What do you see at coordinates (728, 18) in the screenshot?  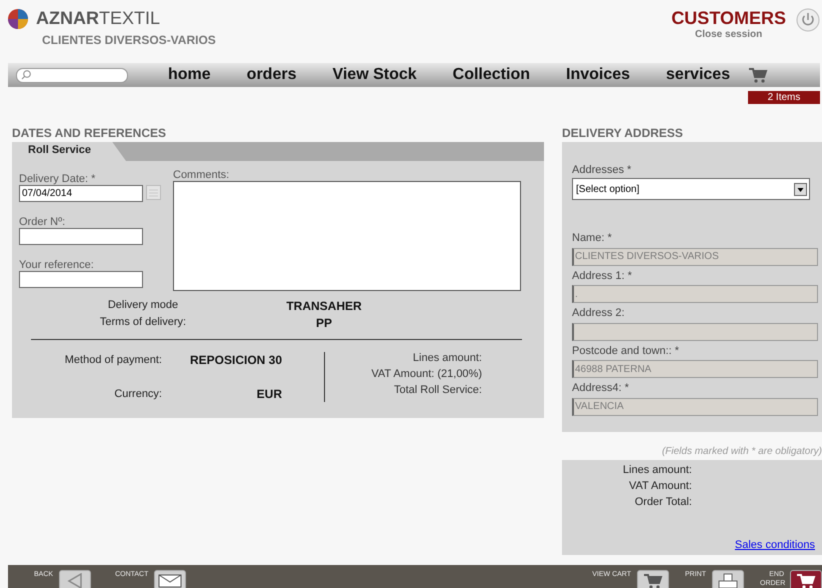 I see `page-title: CUSTOMERS` at bounding box center [728, 18].